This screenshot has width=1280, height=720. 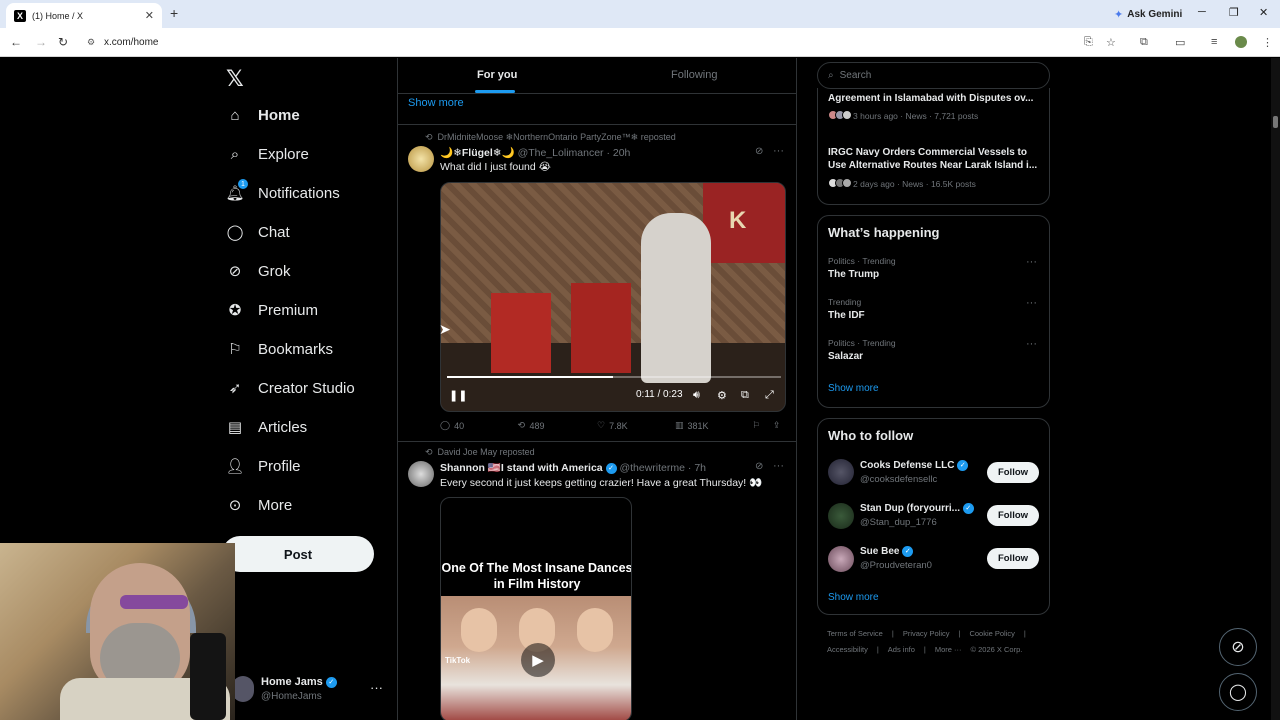 What do you see at coordinates (154, 602) in the screenshot?
I see `webcam-glasses` at bounding box center [154, 602].